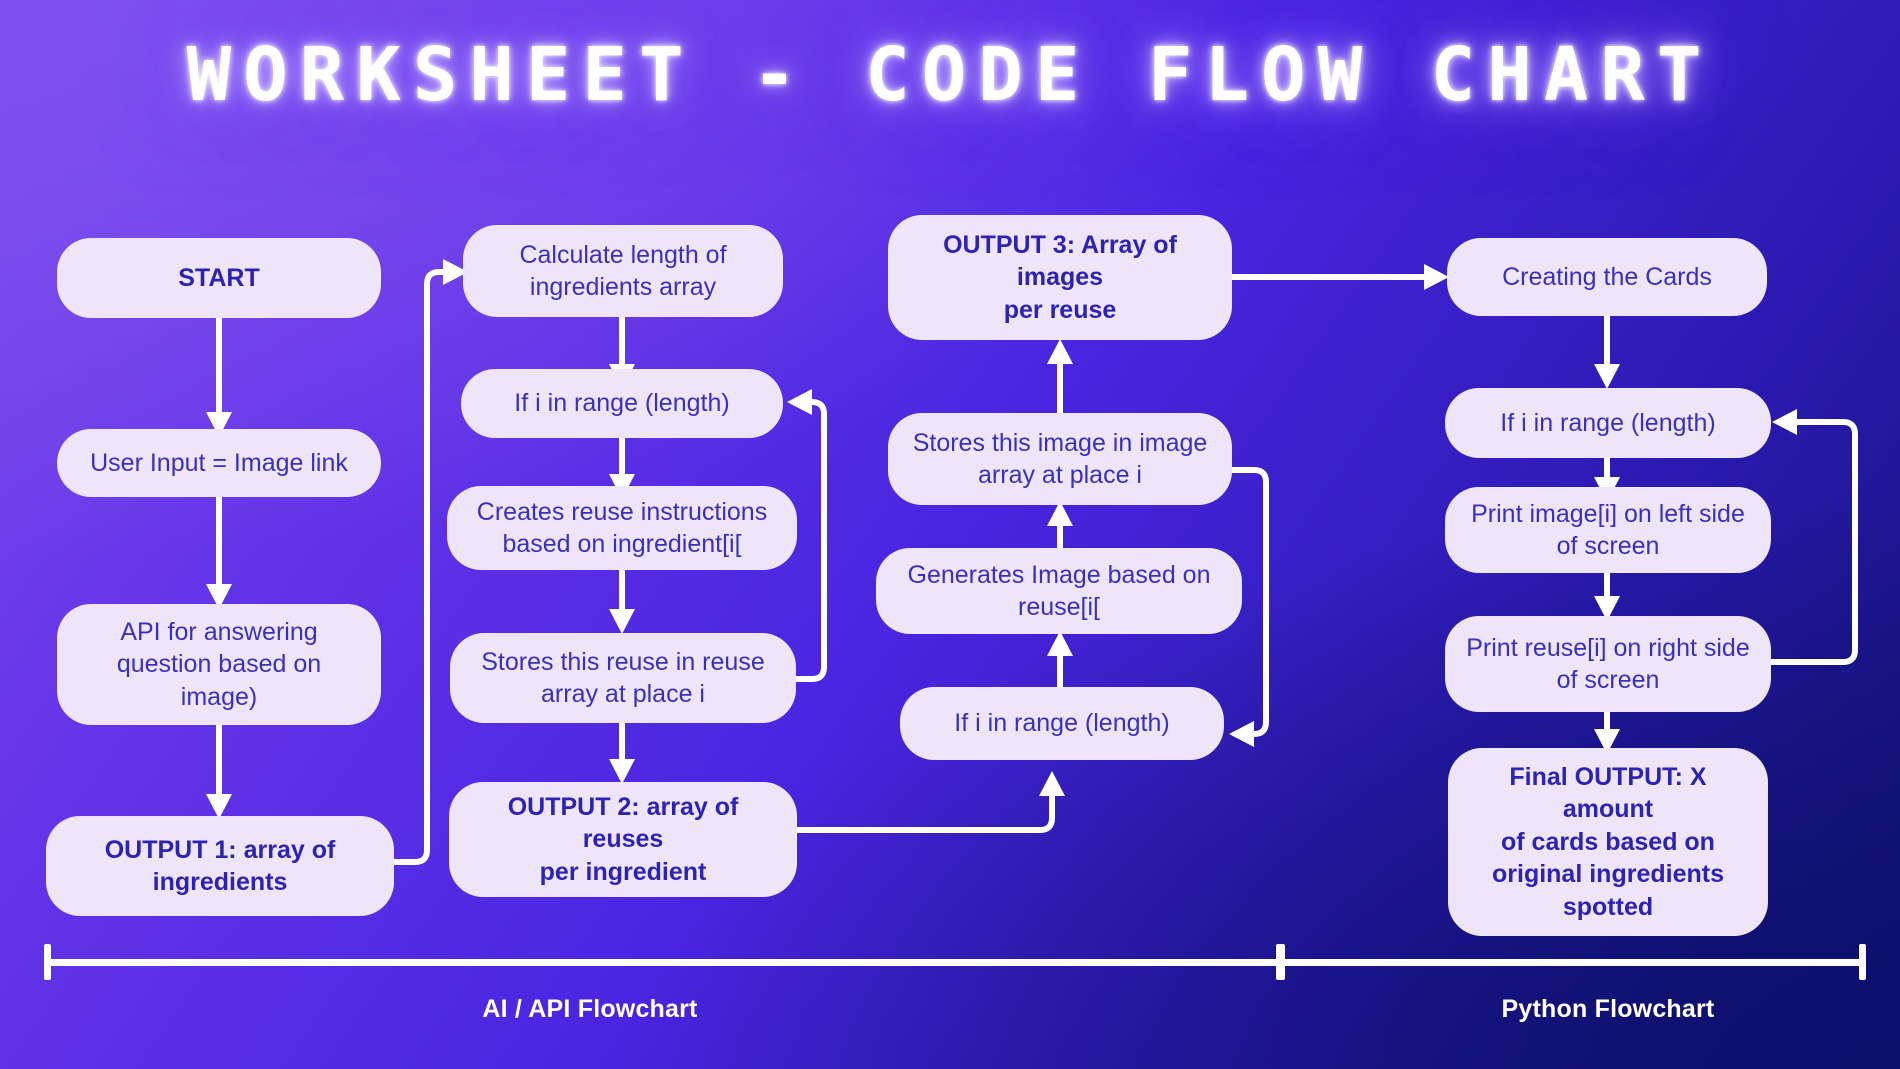 The image size is (1900, 1069). Describe the element at coordinates (622, 771) in the screenshot. I see `arrowhead-output2` at that location.